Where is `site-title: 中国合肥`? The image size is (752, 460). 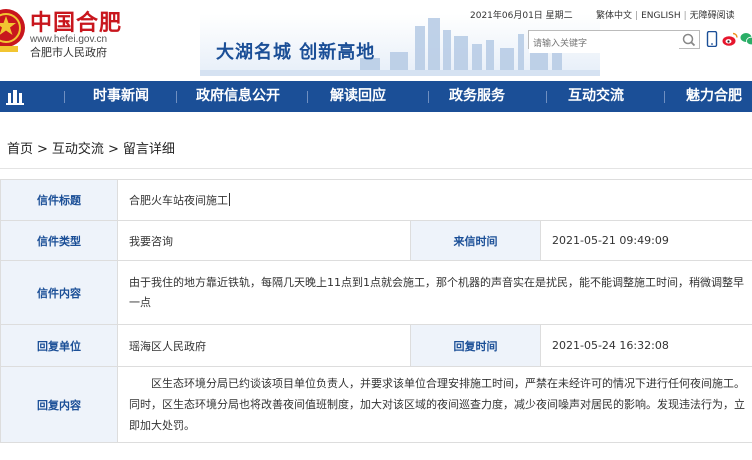
site-title: 中国合肥 is located at coordinates (76, 21).